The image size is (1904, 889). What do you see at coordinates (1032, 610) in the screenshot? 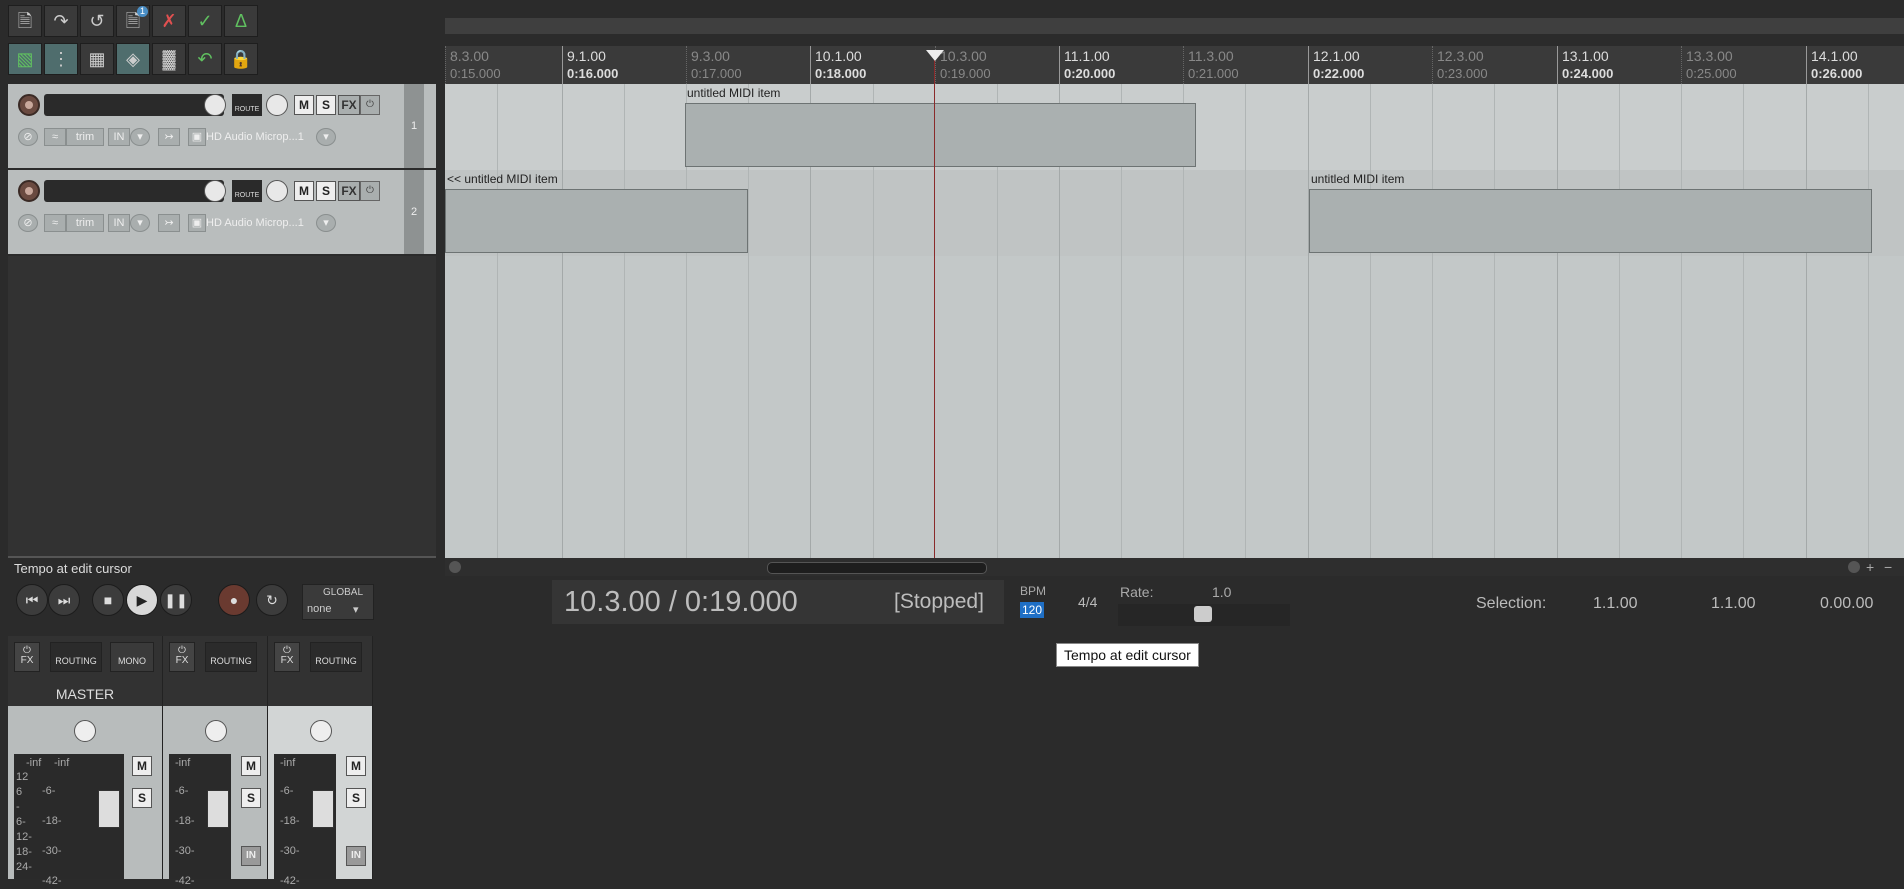
I see `bpm-field: 120` at bounding box center [1032, 610].